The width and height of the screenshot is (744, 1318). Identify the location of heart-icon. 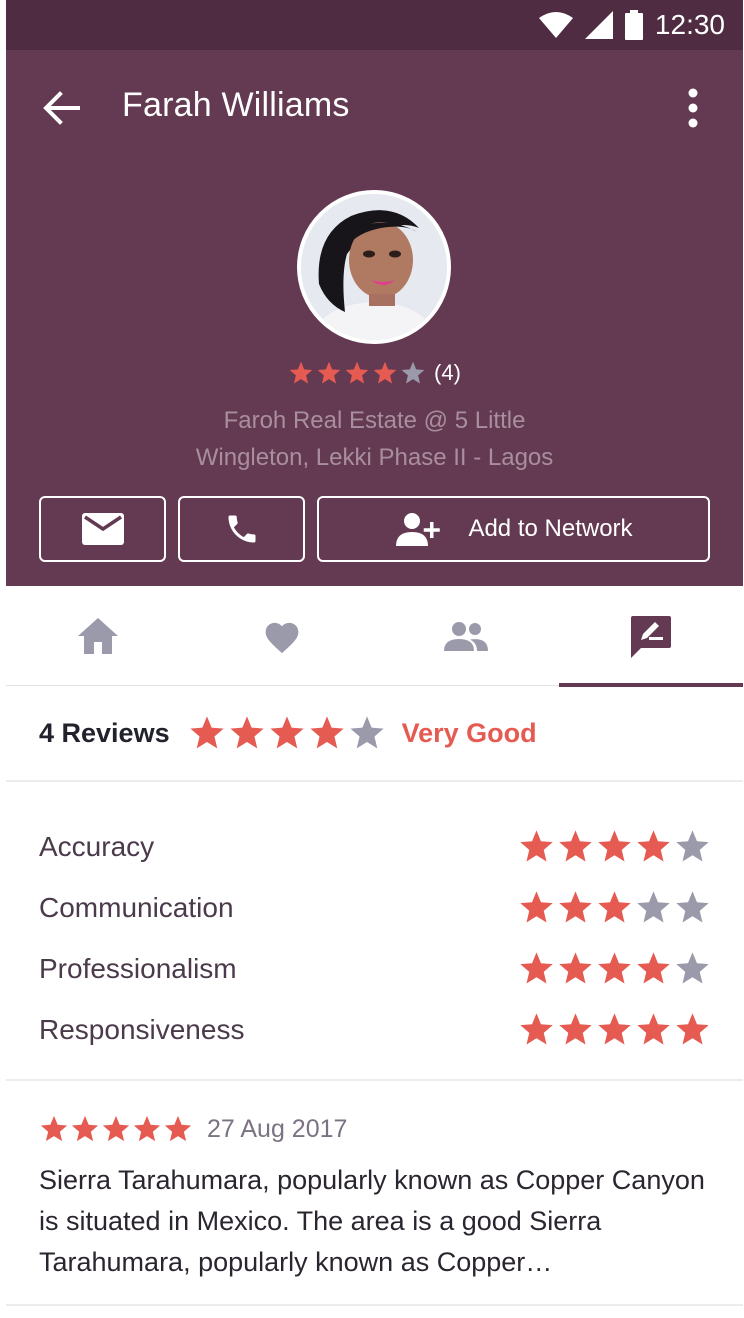
(282, 638).